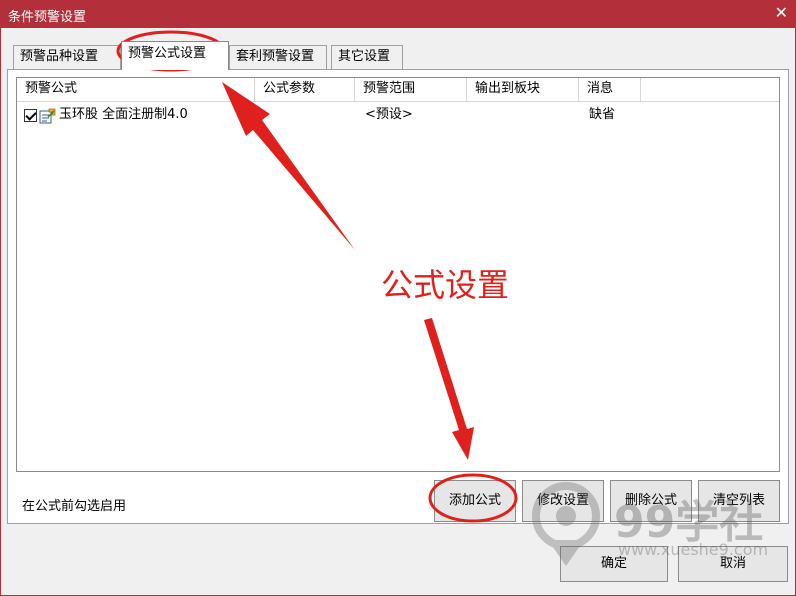 The height and width of the screenshot is (596, 796). What do you see at coordinates (739, 501) in the screenshot?
I see `clear-list-button: 清空列表` at bounding box center [739, 501].